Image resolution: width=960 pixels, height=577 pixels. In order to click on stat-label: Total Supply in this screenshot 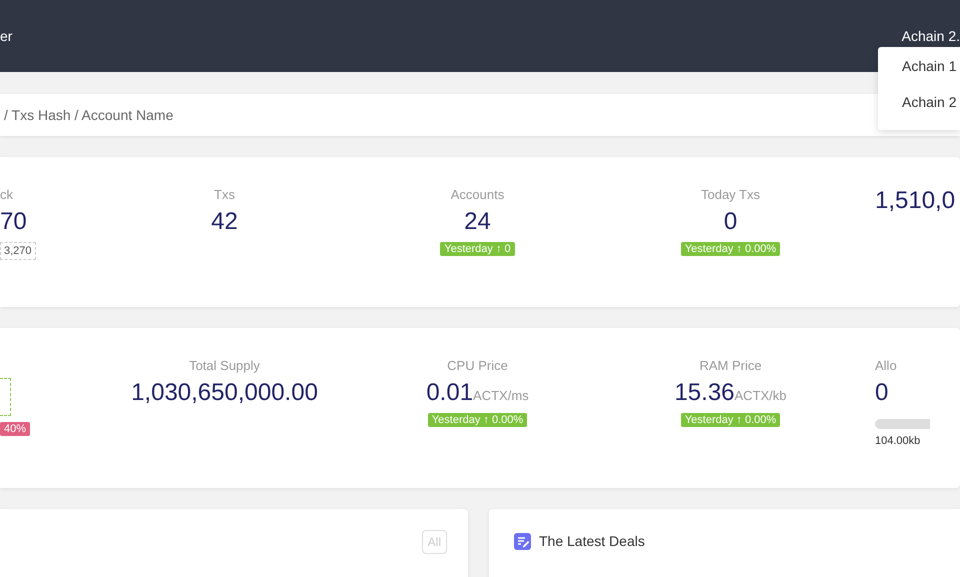, I will do `click(224, 365)`.